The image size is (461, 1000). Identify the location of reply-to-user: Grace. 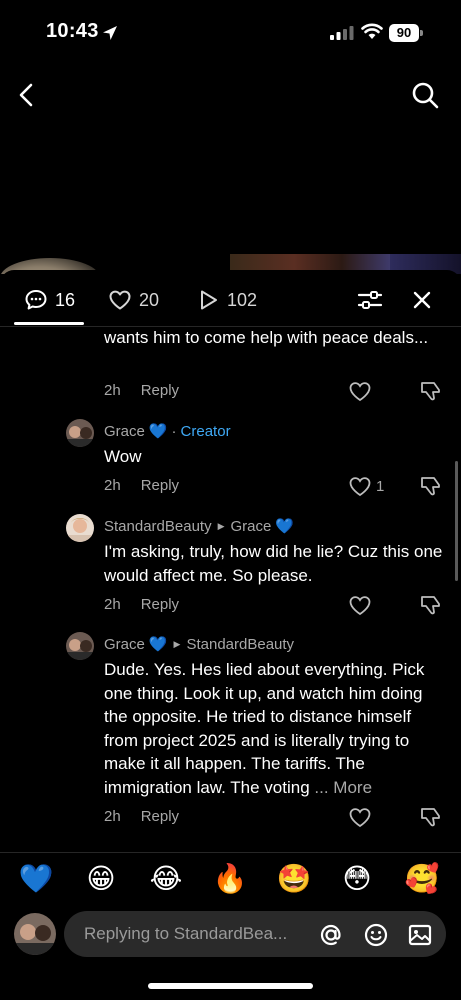
(251, 526).